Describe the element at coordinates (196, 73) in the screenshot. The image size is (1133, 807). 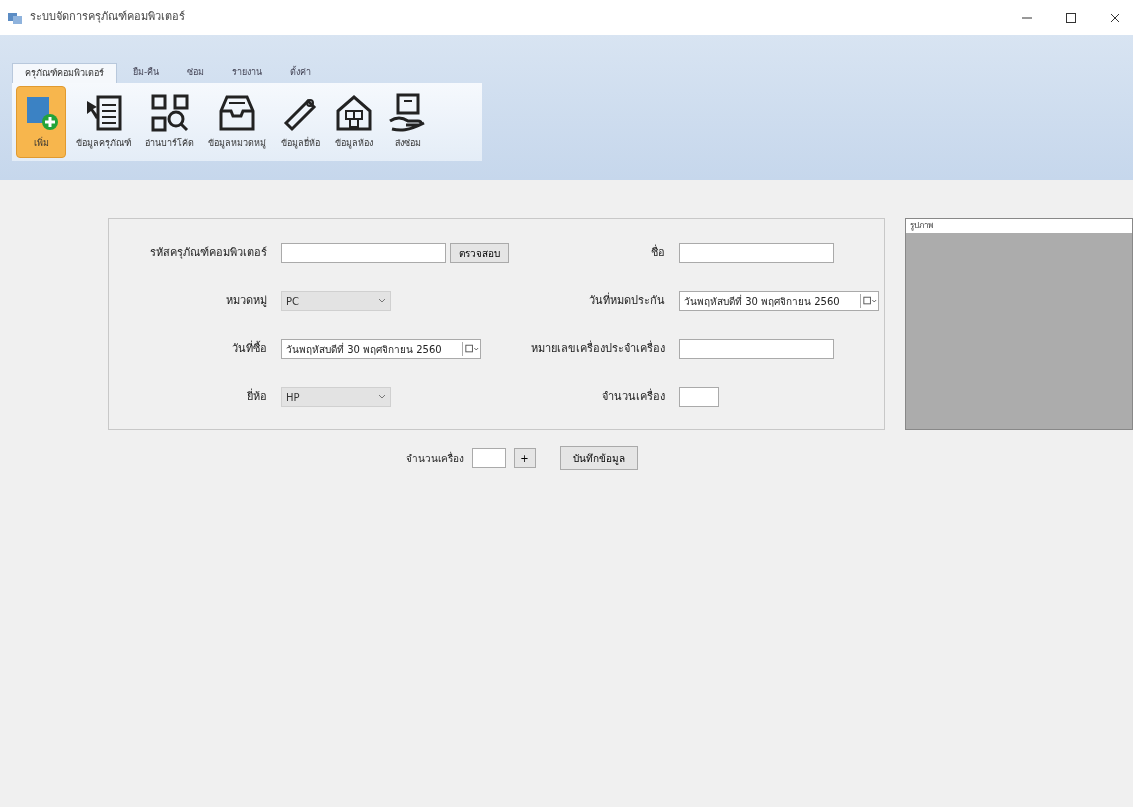
I see `ribbon-tab: ซ่อม` at that location.